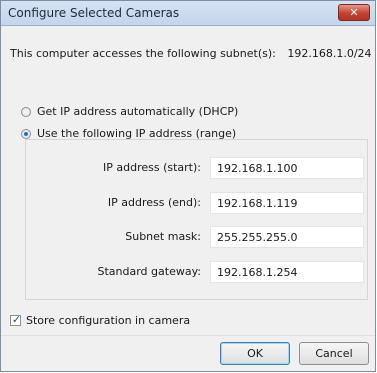  What do you see at coordinates (26, 112) in the screenshot?
I see `dhcp-radio` at bounding box center [26, 112].